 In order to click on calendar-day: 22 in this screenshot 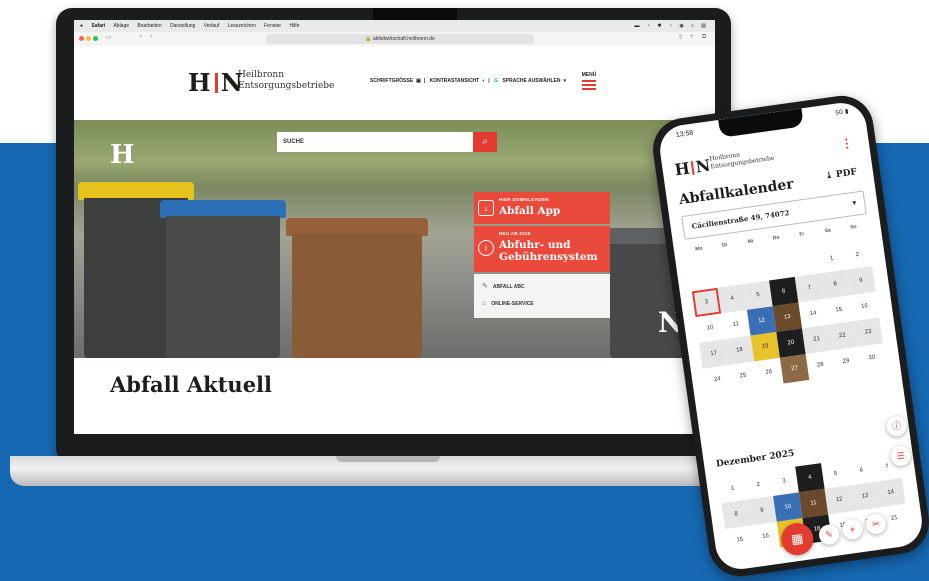, I will do `click(842, 336)`.